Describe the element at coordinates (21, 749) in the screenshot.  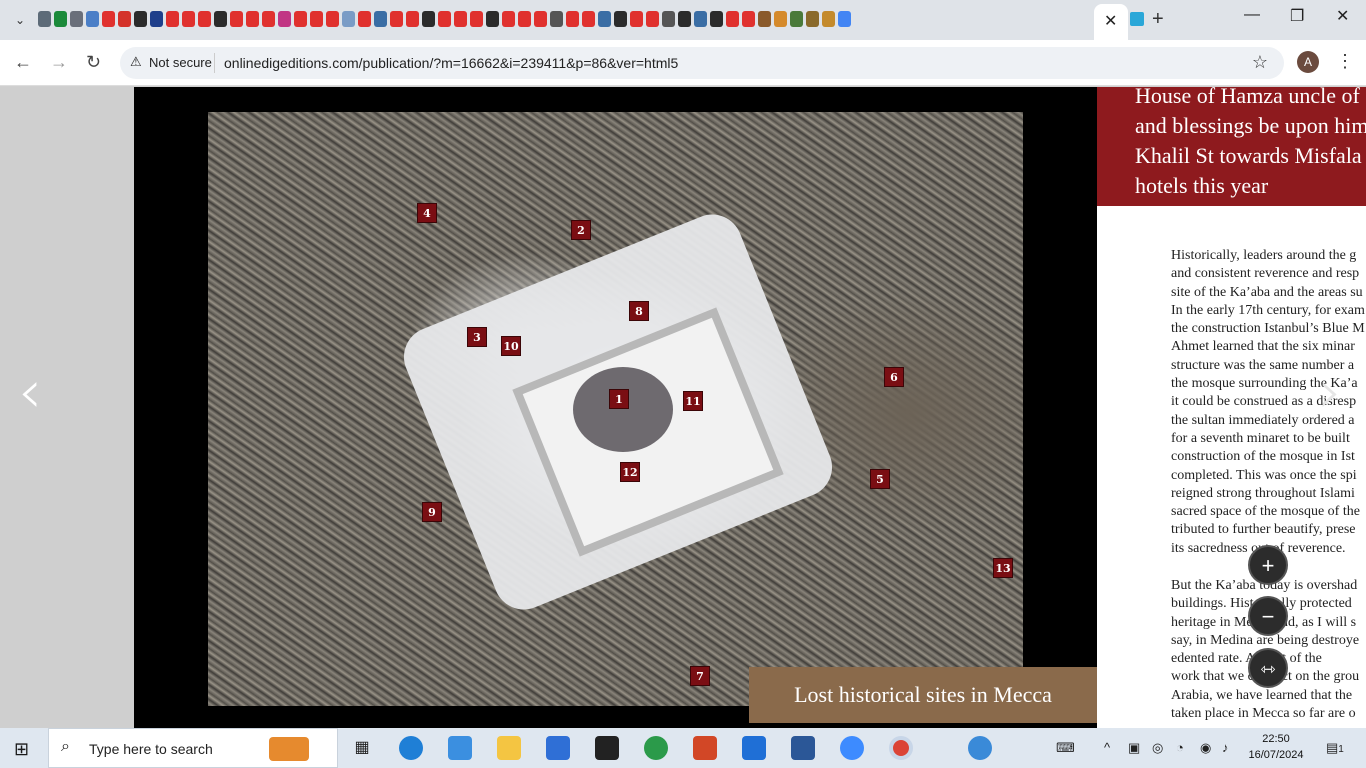
I see `windows-start-icon: ⊞` at that location.